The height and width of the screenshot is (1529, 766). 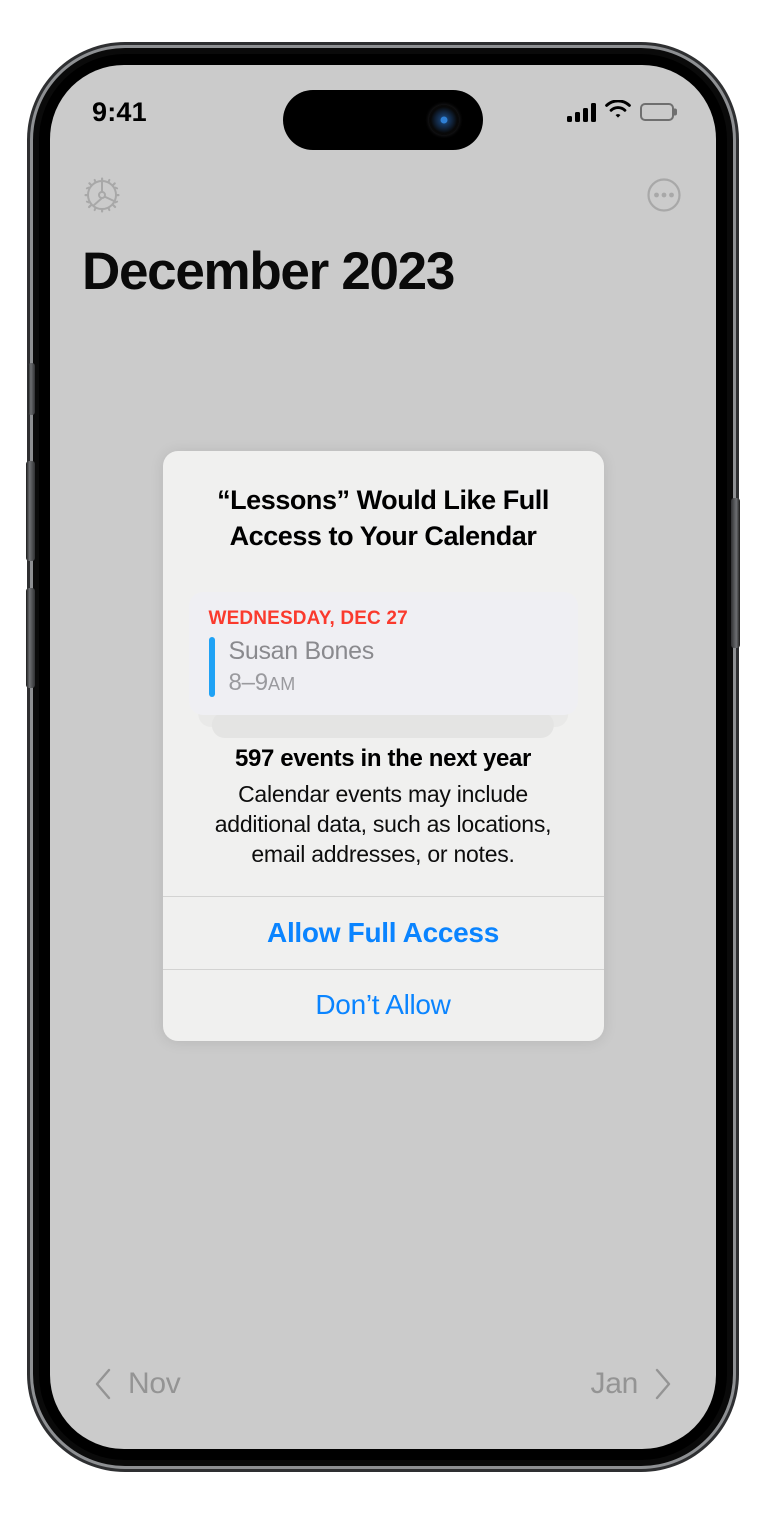 I want to click on event-date-label: WEDNESDAY, DEC 27, so click(x=308, y=619).